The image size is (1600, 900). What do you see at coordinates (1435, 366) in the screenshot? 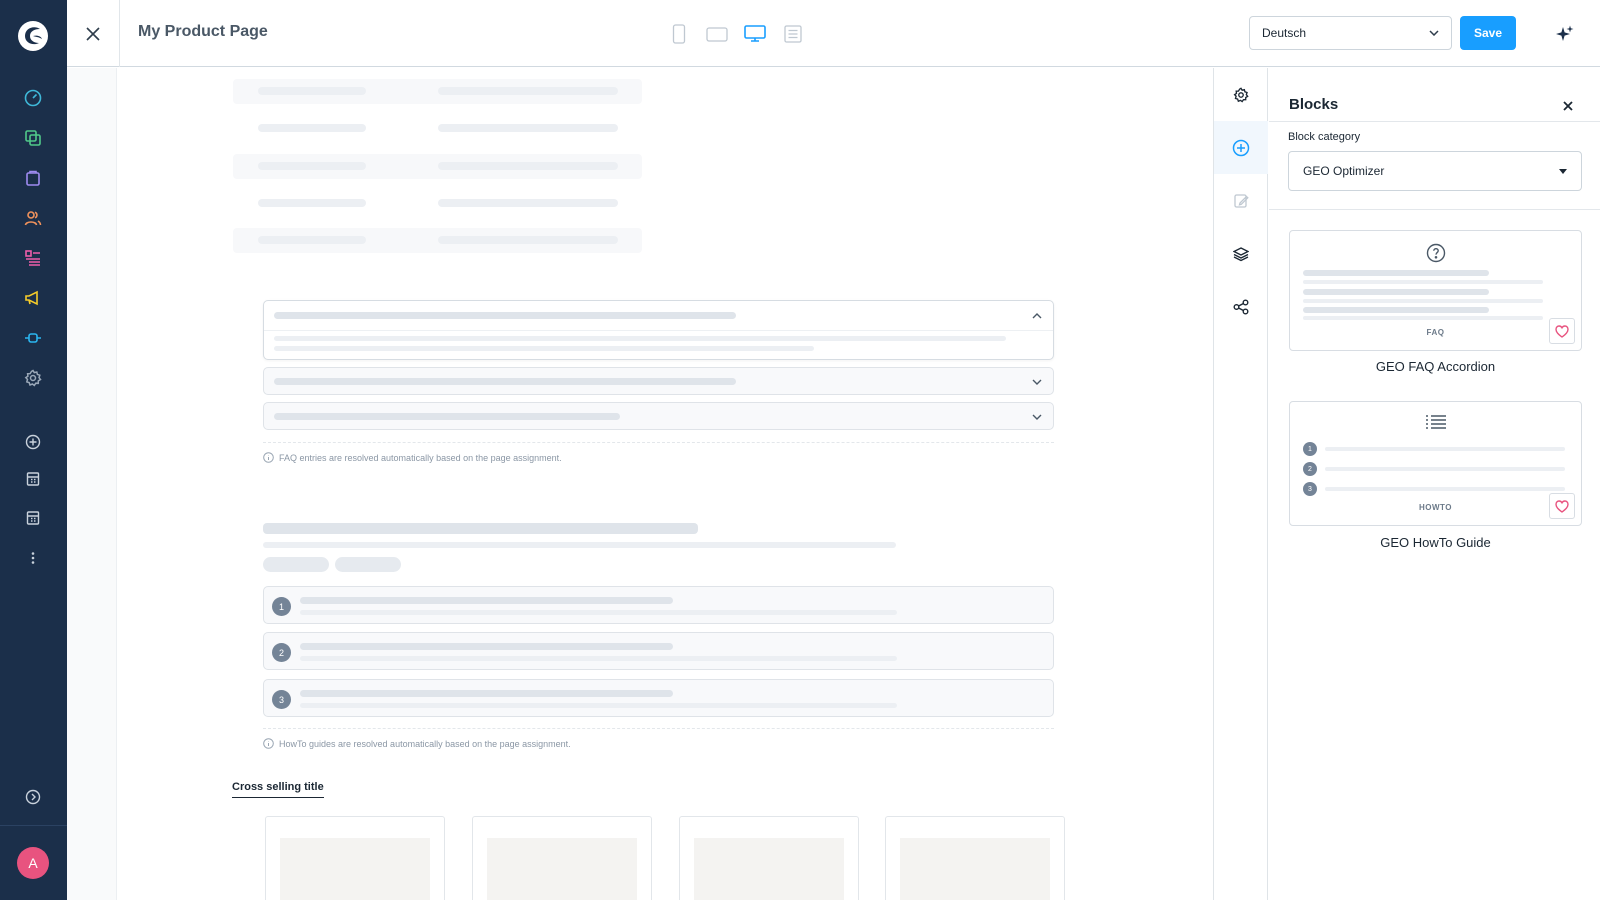
I see `block-card-name: GEO FAQ Accordion` at bounding box center [1435, 366].